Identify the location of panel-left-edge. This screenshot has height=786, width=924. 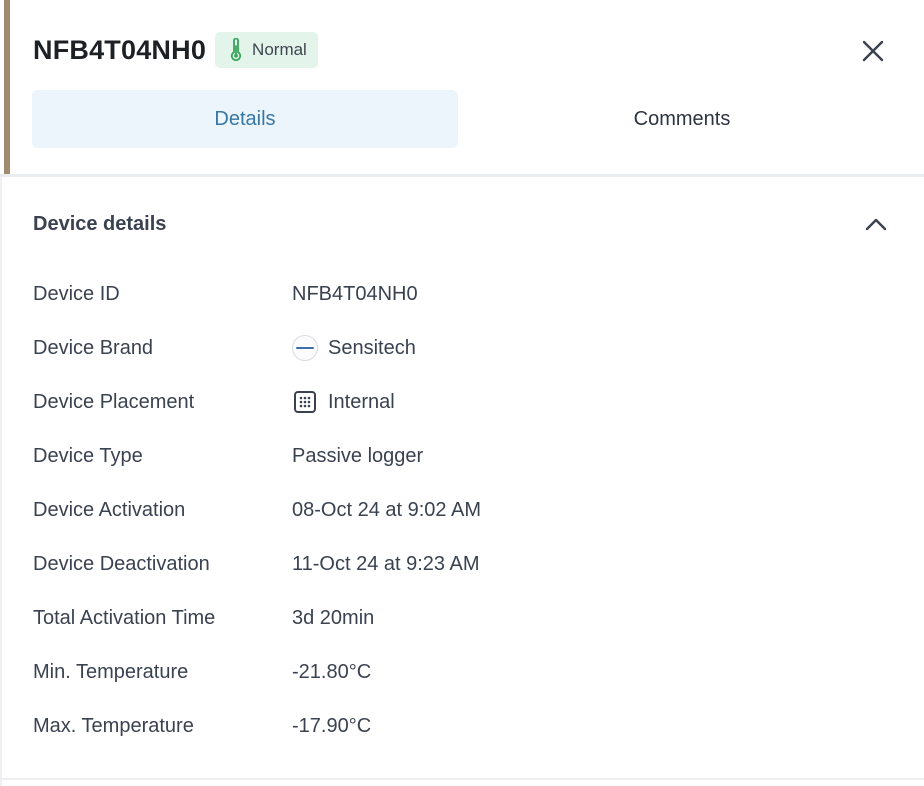
(1, 480).